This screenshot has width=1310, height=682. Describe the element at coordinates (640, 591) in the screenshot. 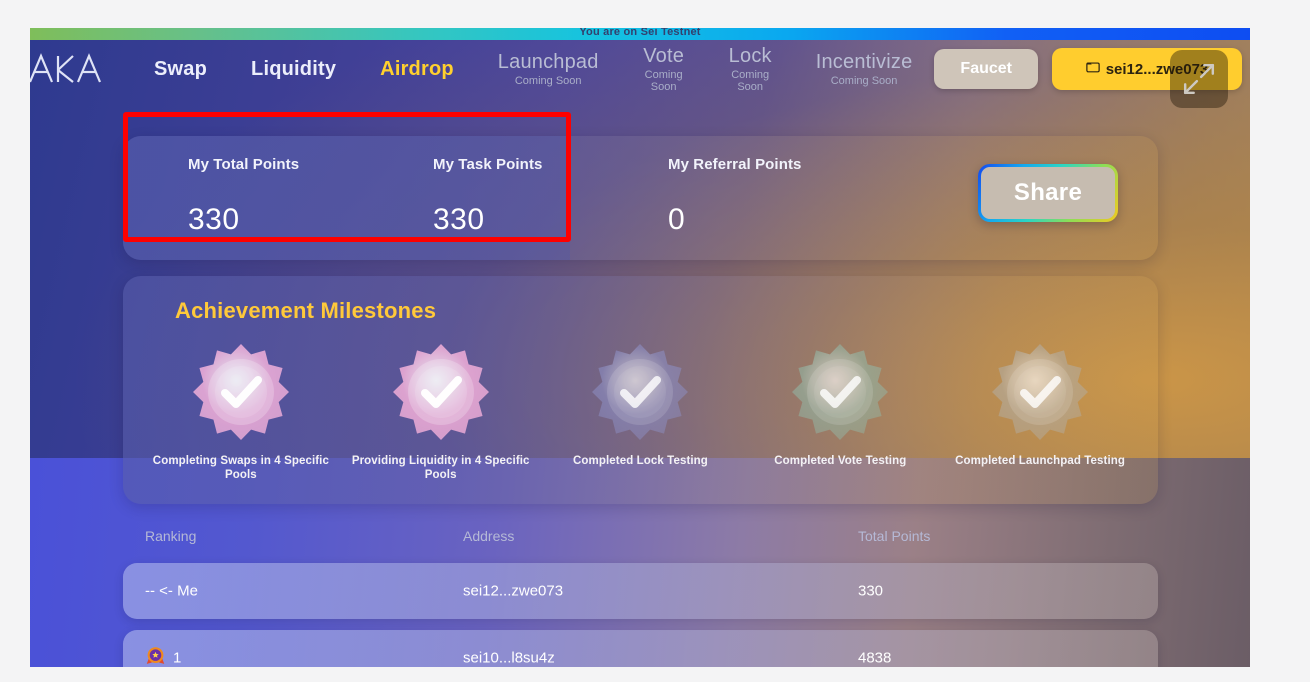

I see `table-row: -- <- Me sei12...zwe073 330` at that location.